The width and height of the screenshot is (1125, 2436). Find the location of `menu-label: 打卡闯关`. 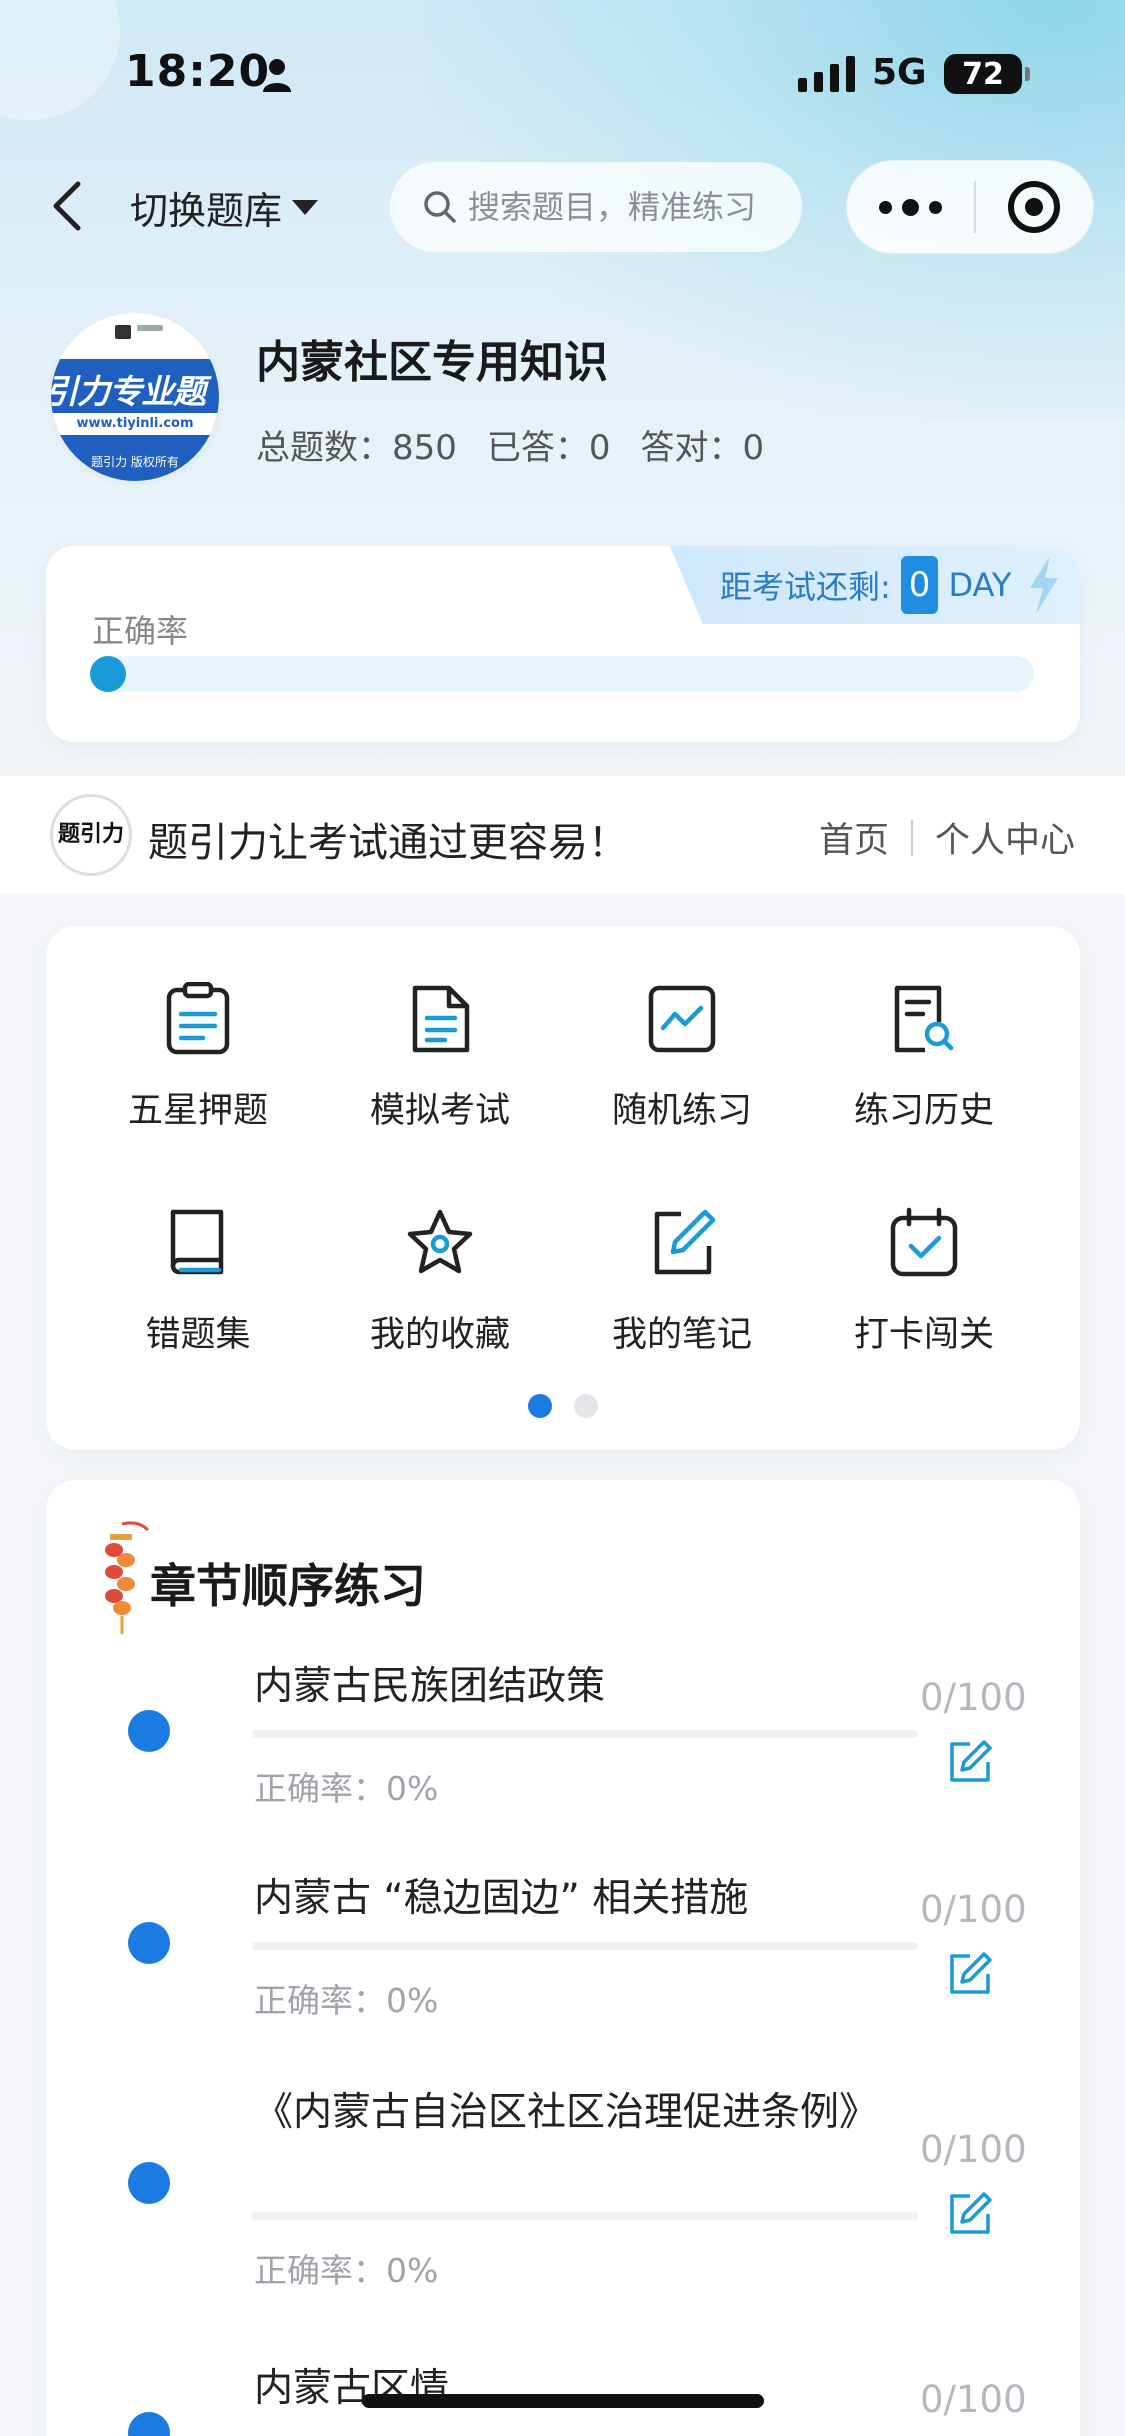

menu-label: 打卡闯关 is located at coordinates (923, 1335).